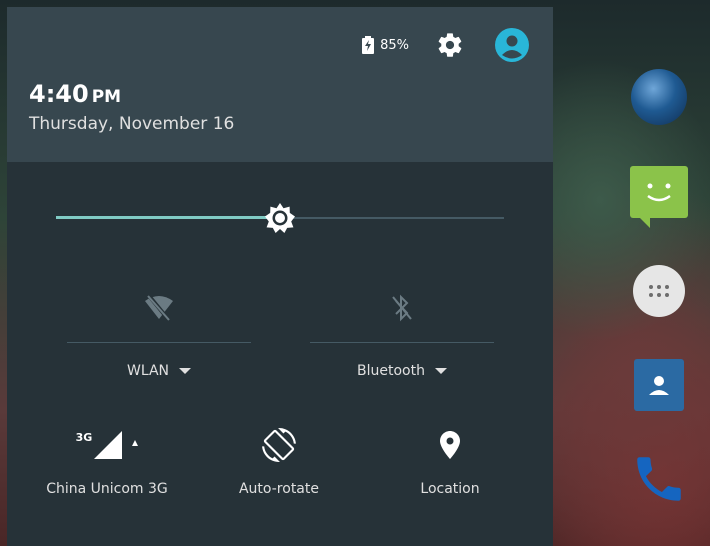 The width and height of the screenshot is (710, 546). What do you see at coordinates (84, 437) in the screenshot?
I see `network-type-badge: 3G` at bounding box center [84, 437].